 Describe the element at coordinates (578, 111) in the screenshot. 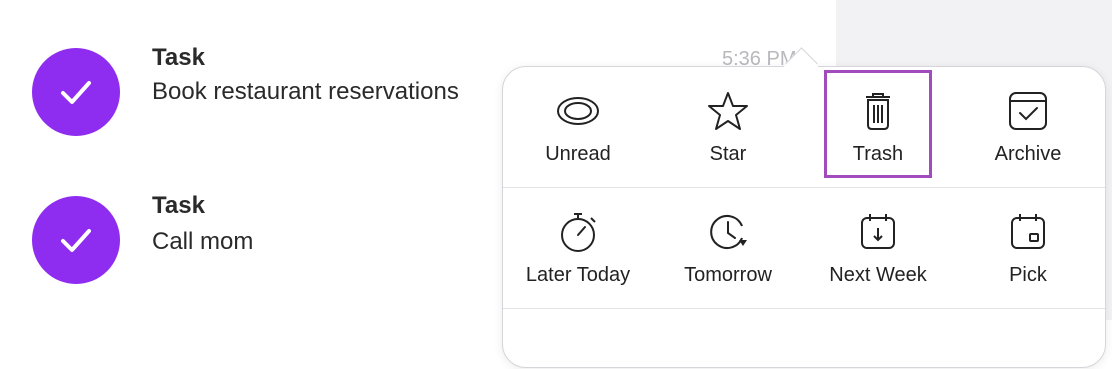

I see `eye-icon` at that location.